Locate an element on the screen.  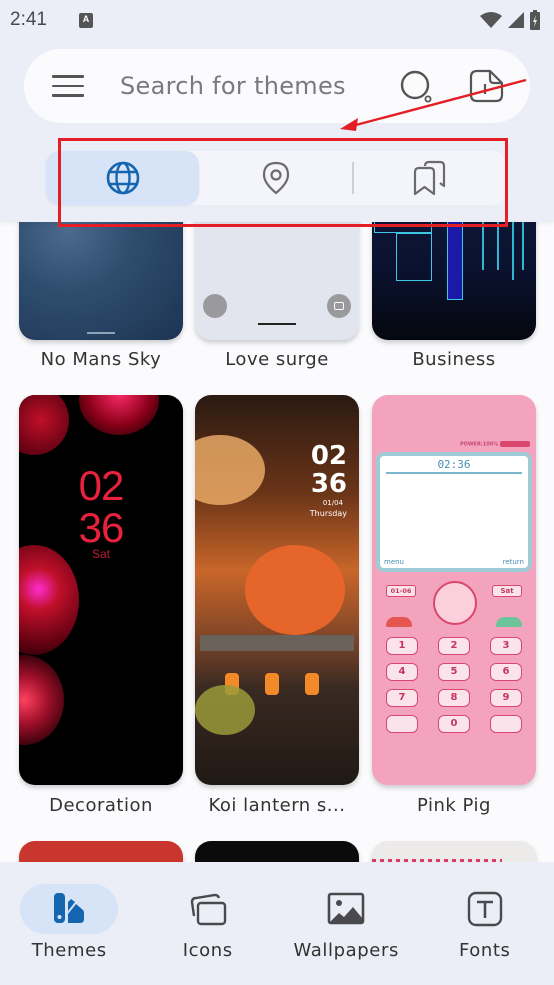
nav-label: Themes is located at coordinates (69, 950).